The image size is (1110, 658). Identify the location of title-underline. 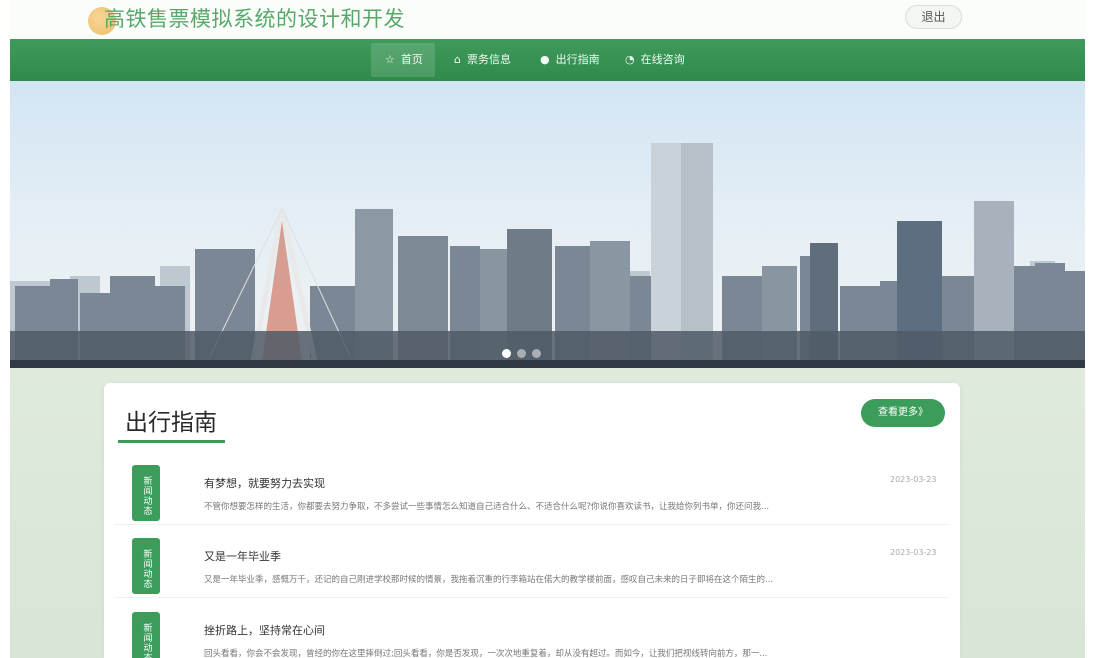
(171, 441).